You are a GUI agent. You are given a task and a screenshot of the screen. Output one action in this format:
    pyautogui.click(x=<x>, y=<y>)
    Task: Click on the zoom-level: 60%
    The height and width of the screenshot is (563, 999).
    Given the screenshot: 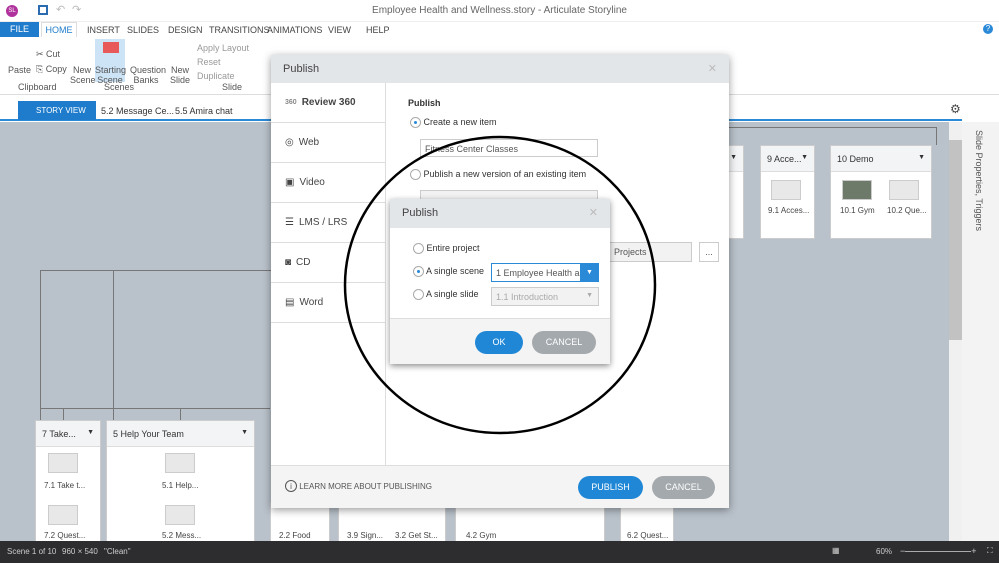 What is the action you would take?
    pyautogui.click(x=884, y=551)
    